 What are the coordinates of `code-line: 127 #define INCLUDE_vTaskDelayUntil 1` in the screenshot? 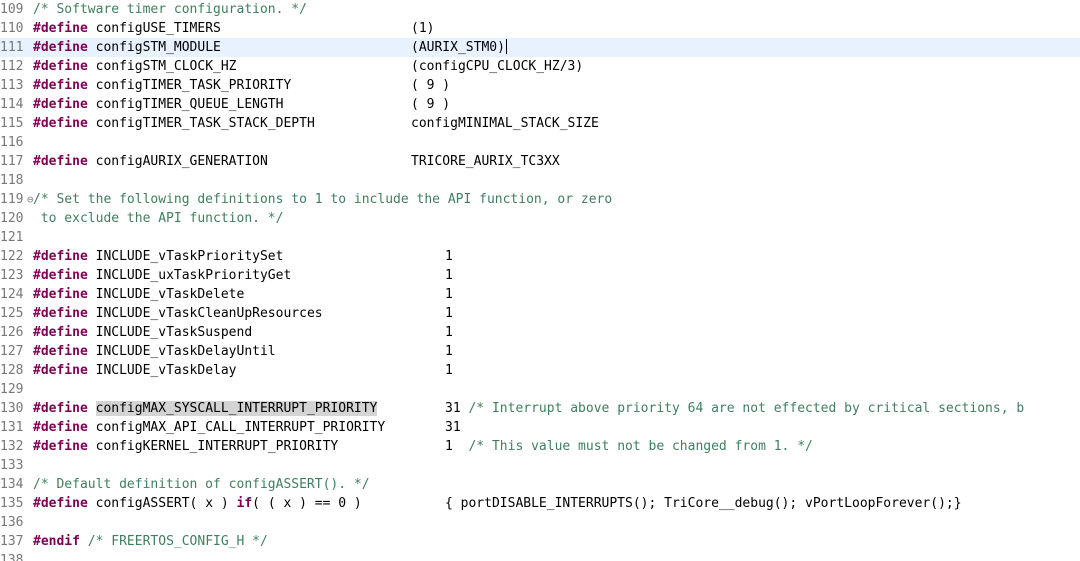 It's located at (540, 351).